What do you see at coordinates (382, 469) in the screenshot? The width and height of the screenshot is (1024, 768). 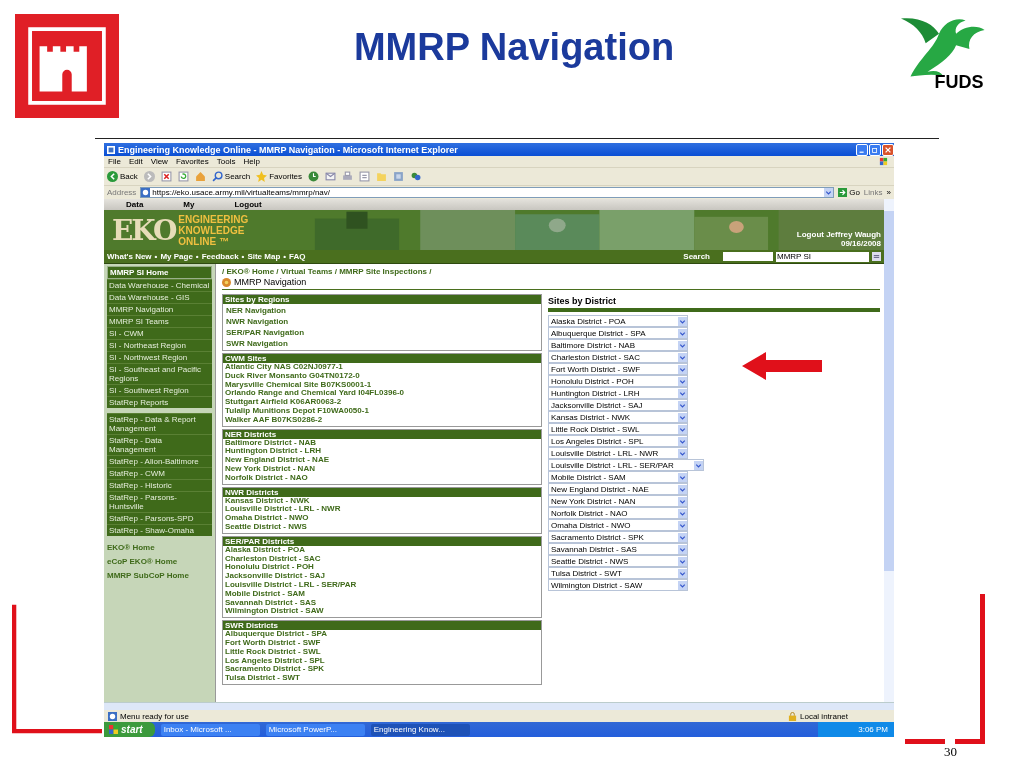 I see `site-link: New York District - NAN` at bounding box center [382, 469].